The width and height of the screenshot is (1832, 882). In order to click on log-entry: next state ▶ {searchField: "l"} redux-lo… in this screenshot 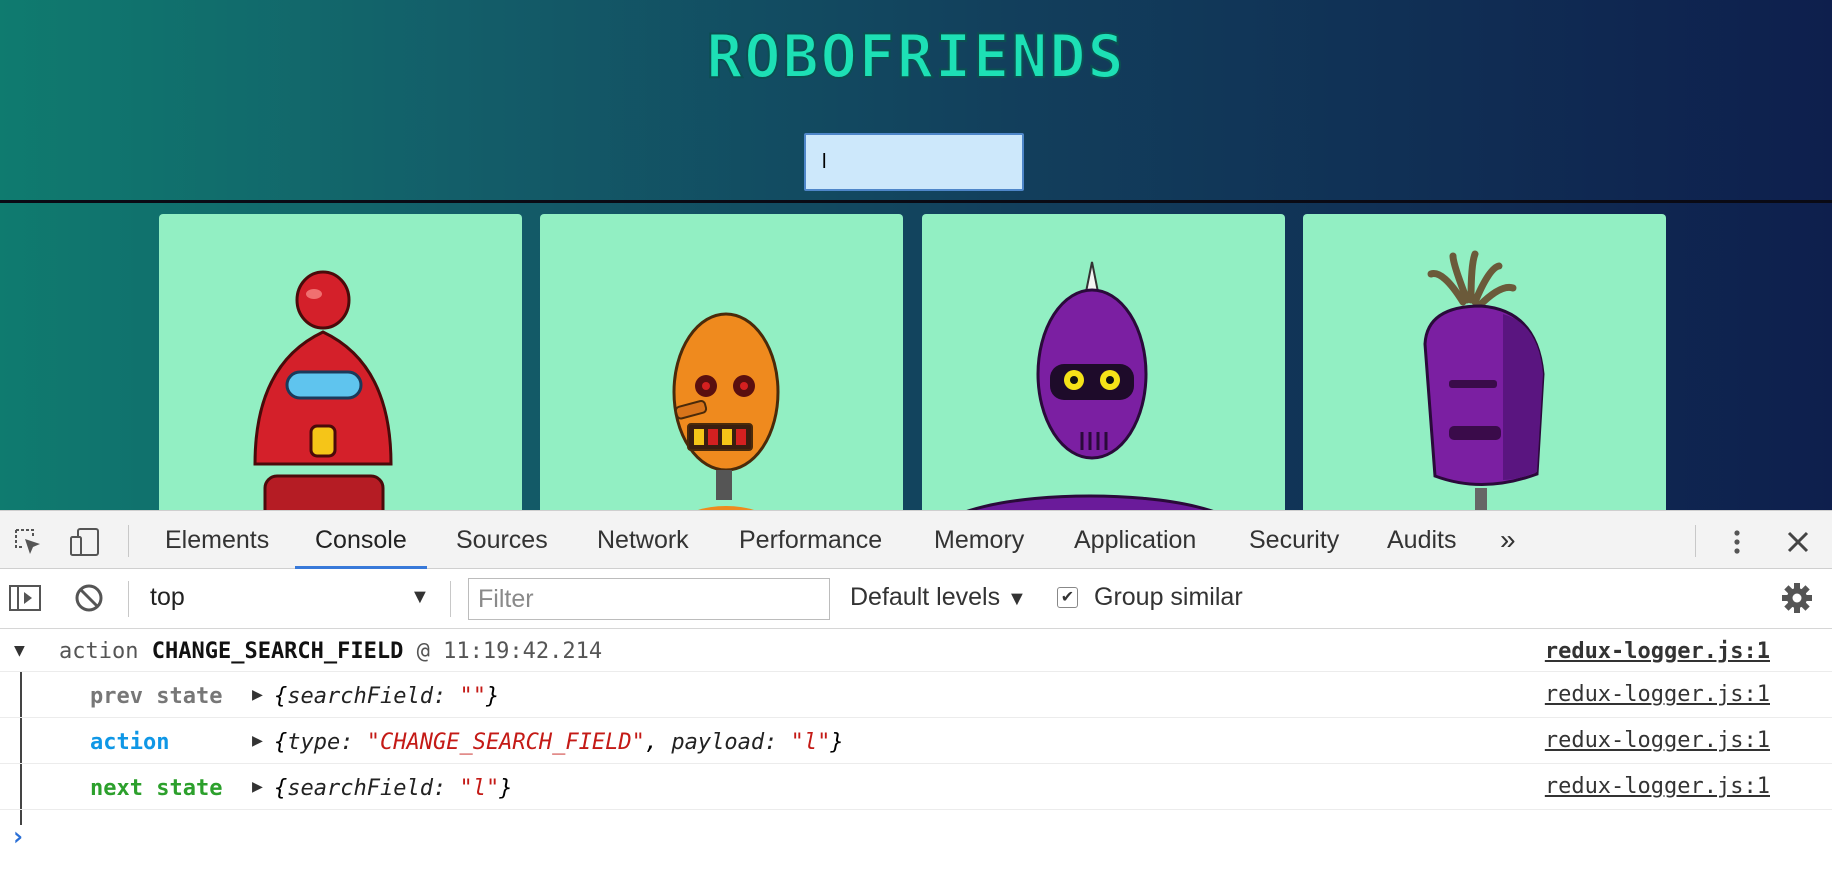, I will do `click(916, 787)`.